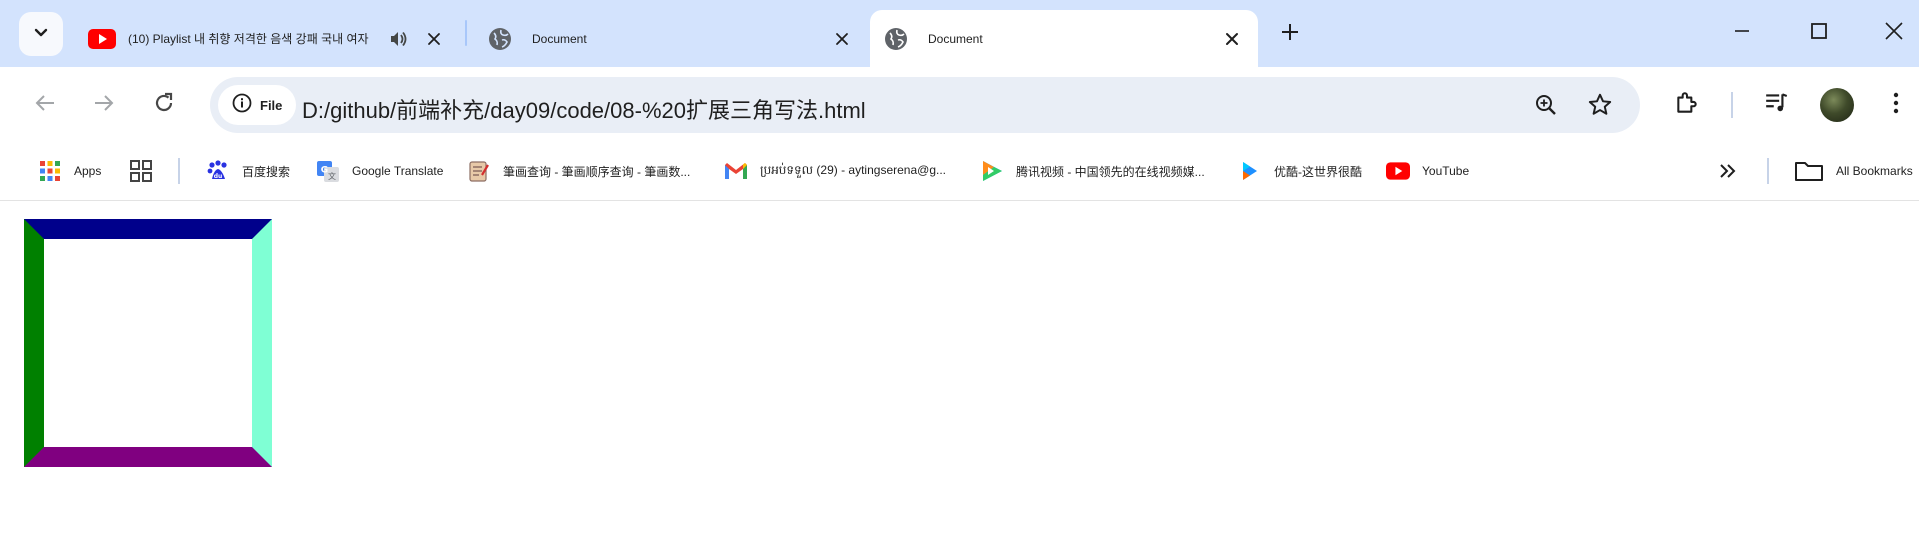  Describe the element at coordinates (69, 171) in the screenshot. I see `bookmark-apps: Apps` at that location.